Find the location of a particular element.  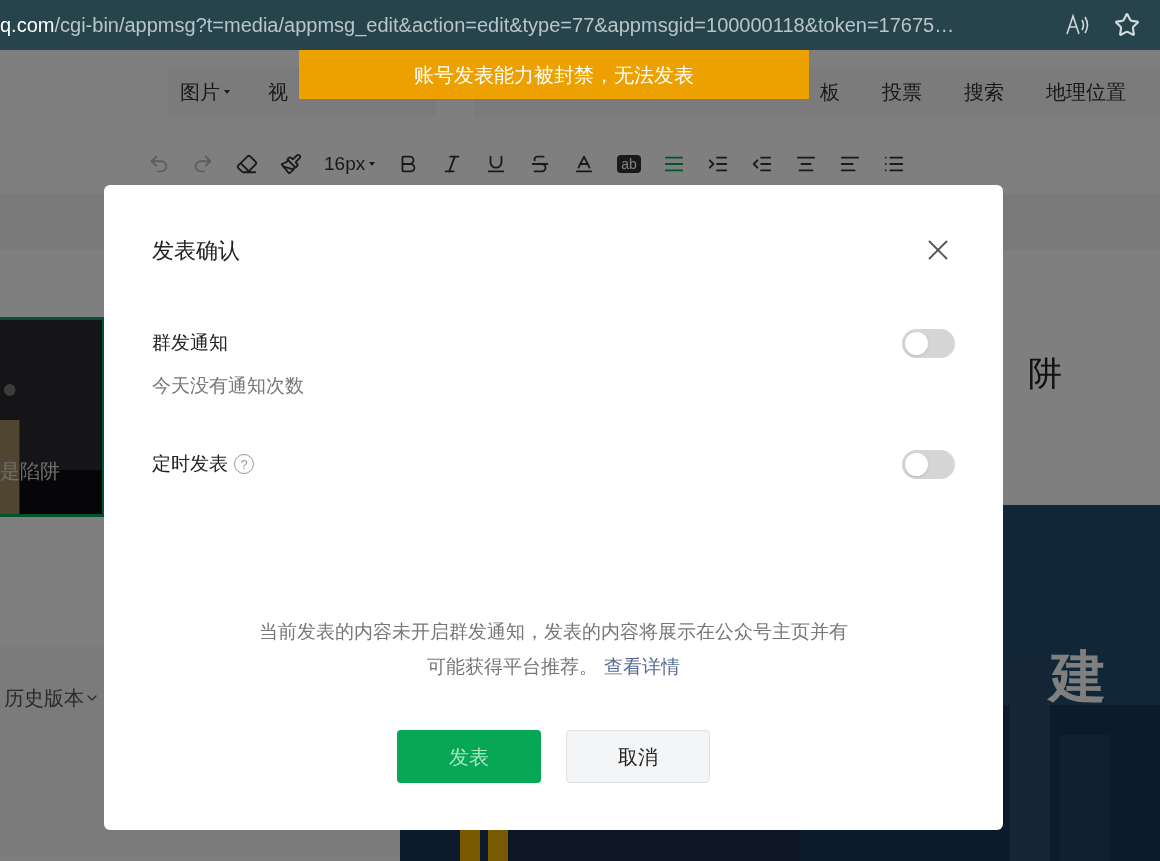

history-versions-link: 历史版本 is located at coordinates (202, 698).